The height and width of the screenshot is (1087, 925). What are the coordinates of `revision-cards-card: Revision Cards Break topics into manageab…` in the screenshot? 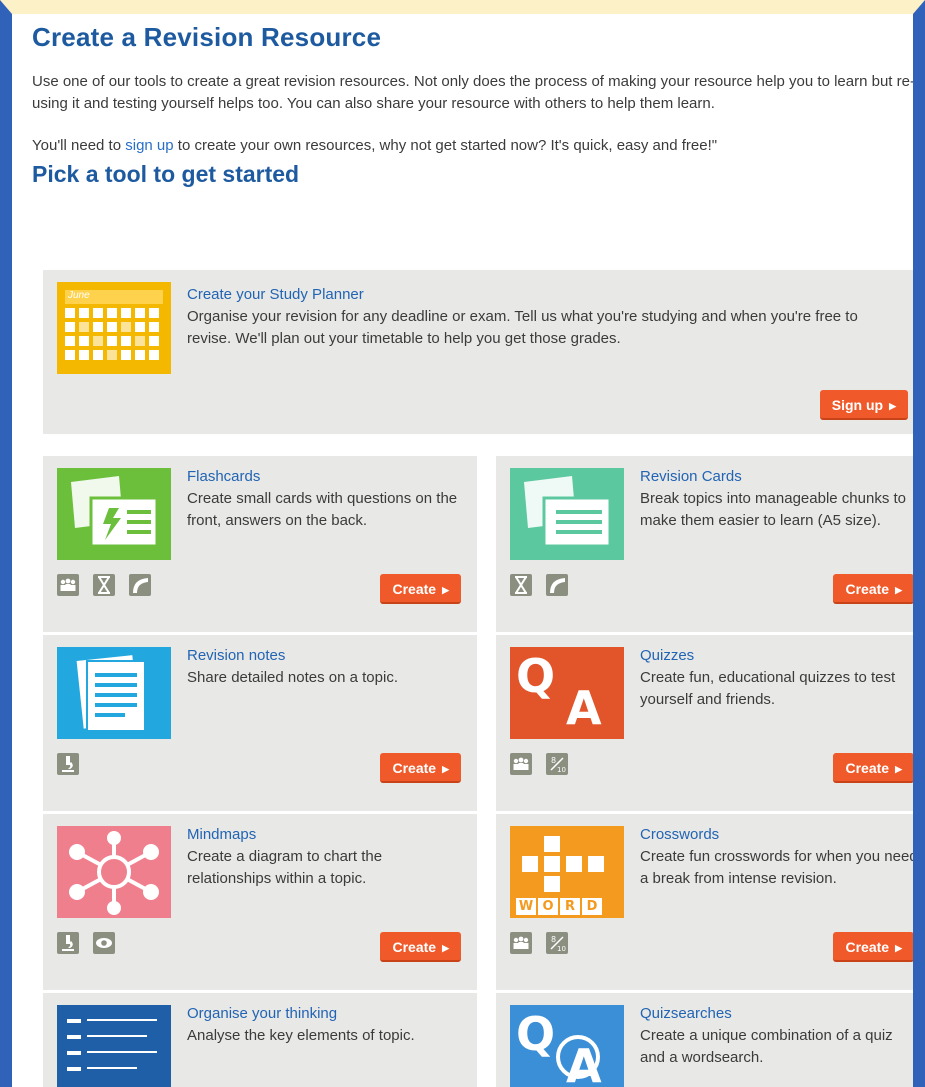 It's located at (704, 544).